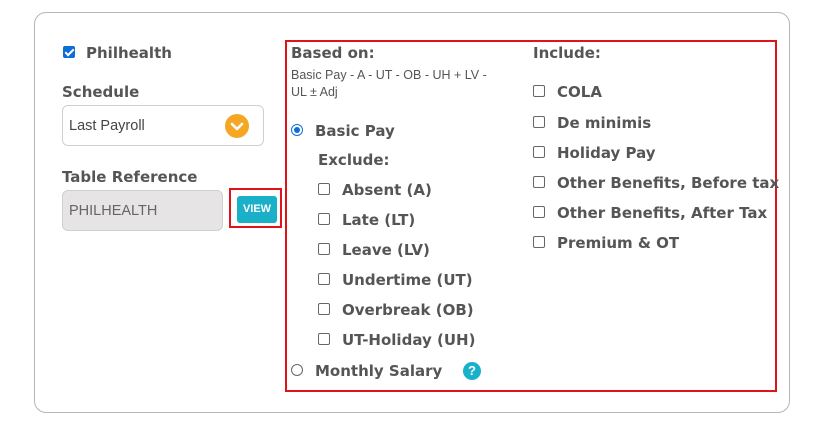  I want to click on monthly-salary-label: Monthly Salary, so click(379, 371).